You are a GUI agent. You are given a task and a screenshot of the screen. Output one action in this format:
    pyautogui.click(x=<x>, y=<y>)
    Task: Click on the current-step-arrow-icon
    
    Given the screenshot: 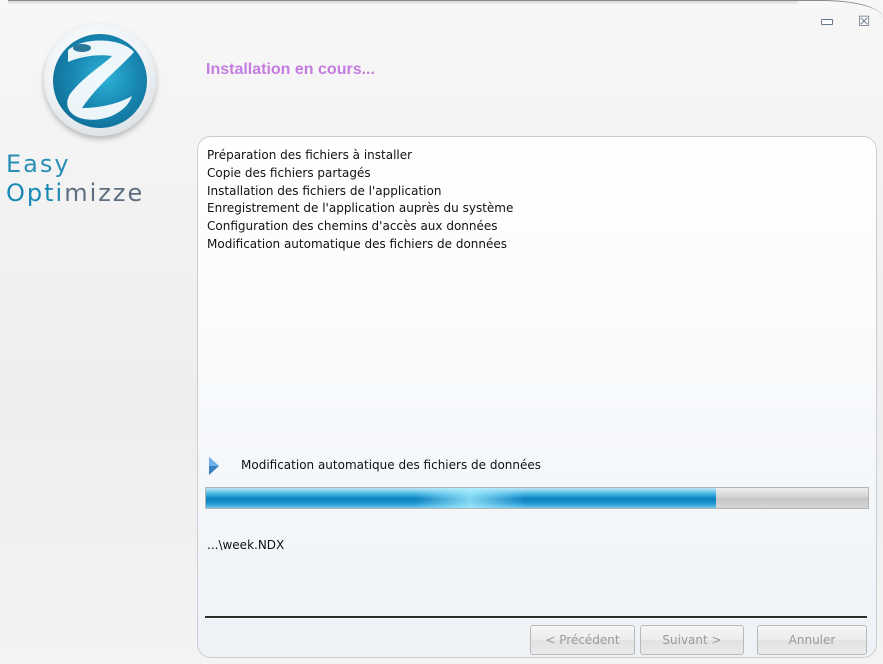 What is the action you would take?
    pyautogui.click(x=214, y=466)
    